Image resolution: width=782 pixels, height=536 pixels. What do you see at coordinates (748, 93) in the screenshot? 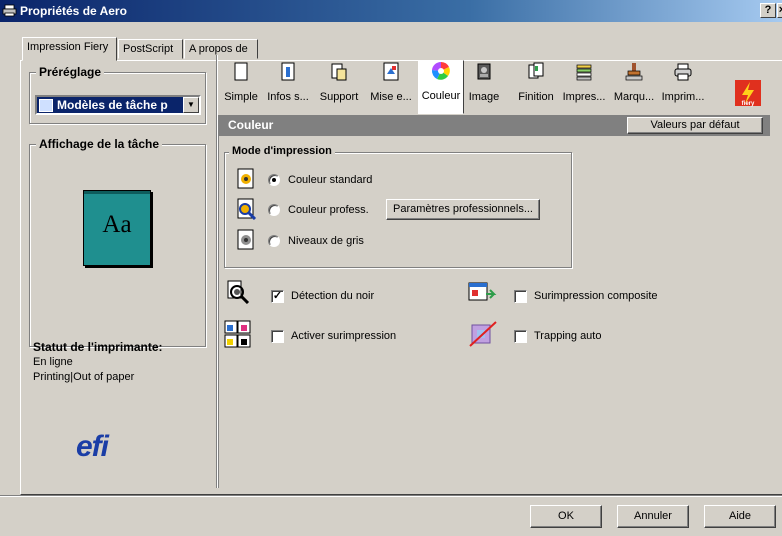
I see `fiery-logo-icon: fiery` at bounding box center [748, 93].